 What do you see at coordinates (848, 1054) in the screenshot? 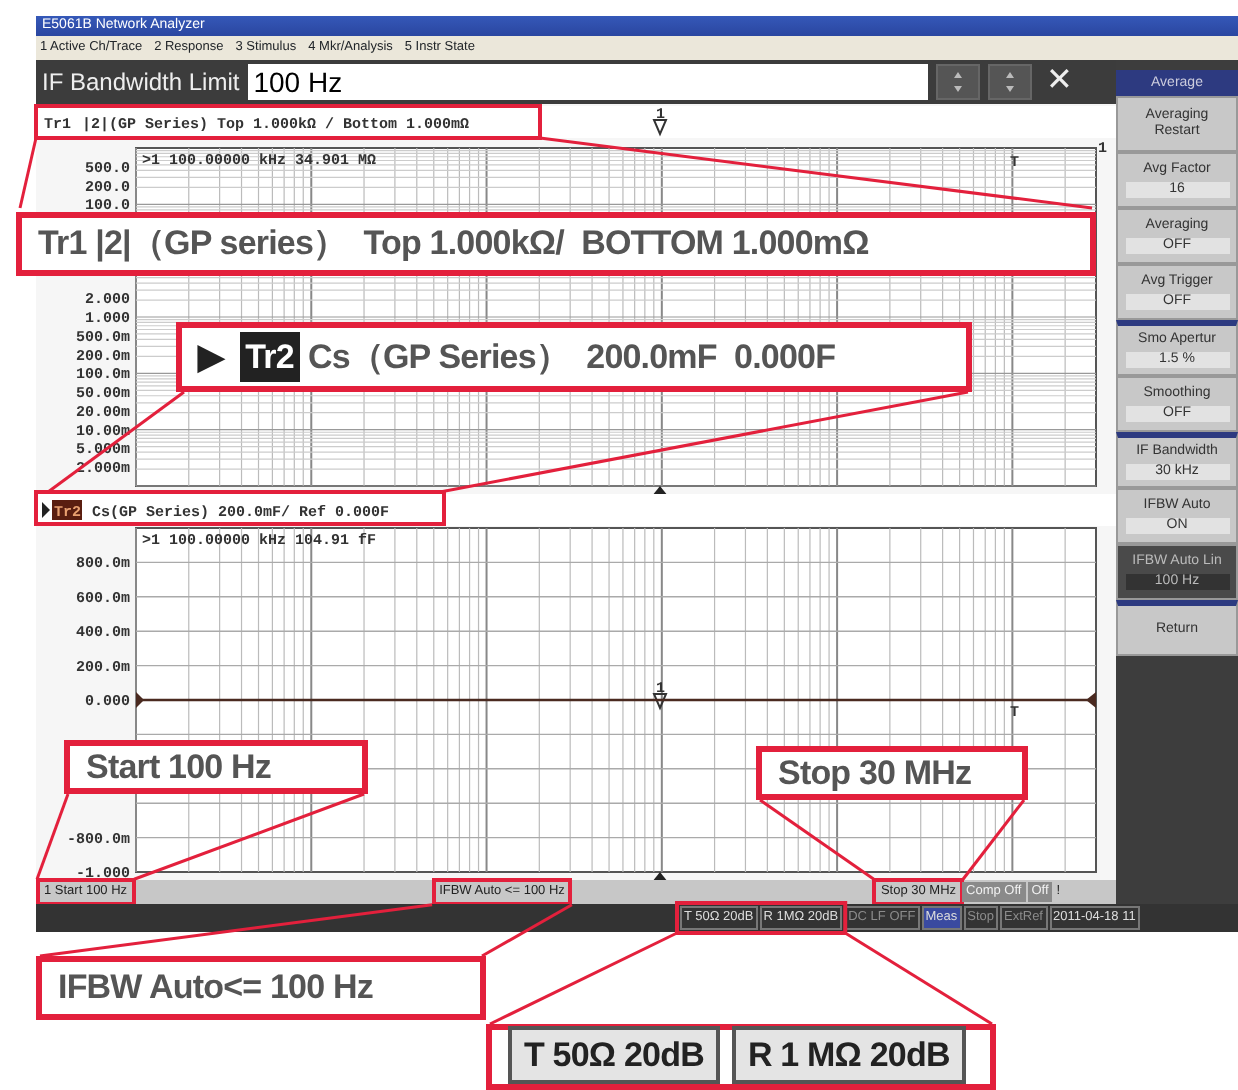
I see `callout-chip: R 1 MΩ 20dB` at bounding box center [848, 1054].